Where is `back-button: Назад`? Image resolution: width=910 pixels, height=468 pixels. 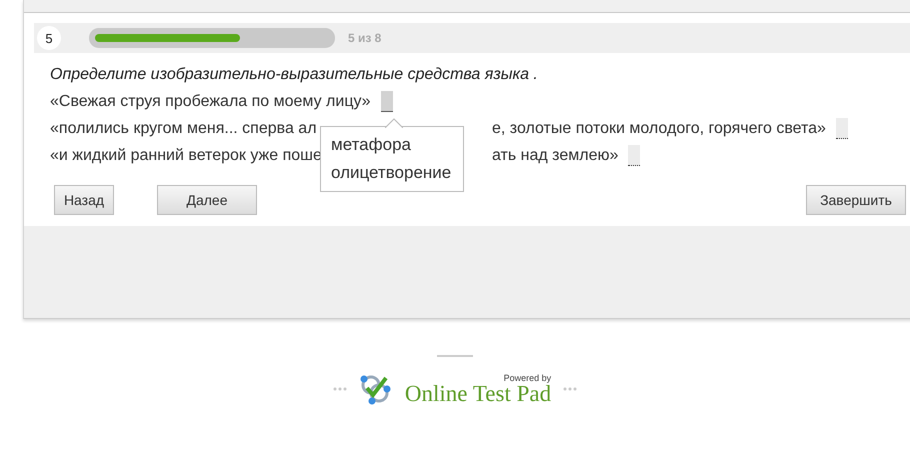
back-button: Назад is located at coordinates (84, 200).